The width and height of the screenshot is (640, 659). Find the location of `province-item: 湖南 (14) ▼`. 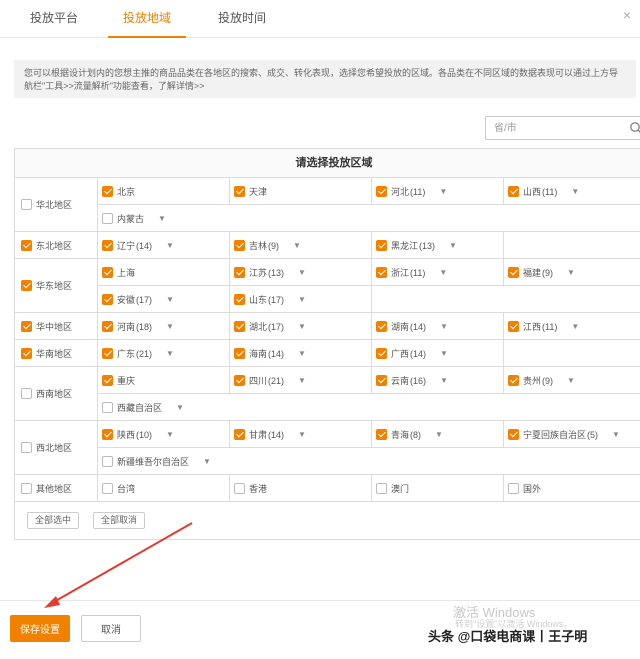

province-item: 湖南 (14) ▼ is located at coordinates (438, 326).